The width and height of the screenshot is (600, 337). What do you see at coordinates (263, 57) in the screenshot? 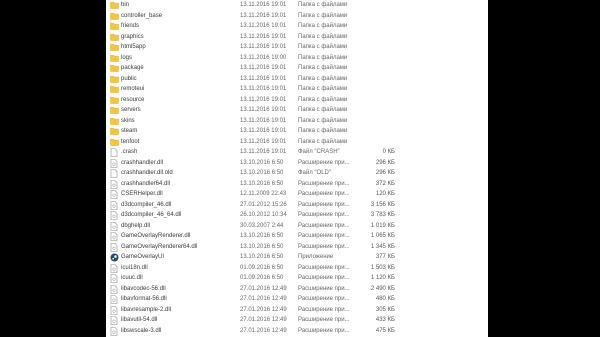
I see `file-date-modified: 13.11.2016 19:00` at bounding box center [263, 57].